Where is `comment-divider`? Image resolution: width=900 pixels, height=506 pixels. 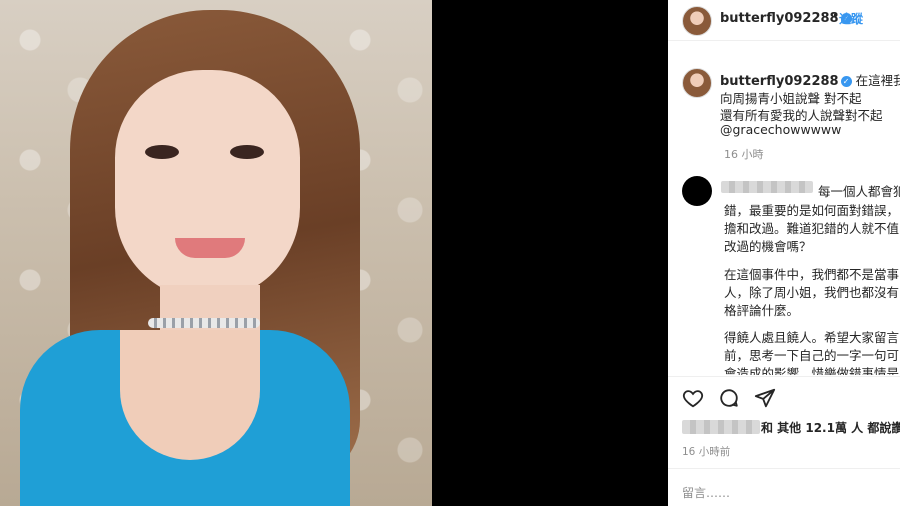
comment-divider is located at coordinates (784, 468).